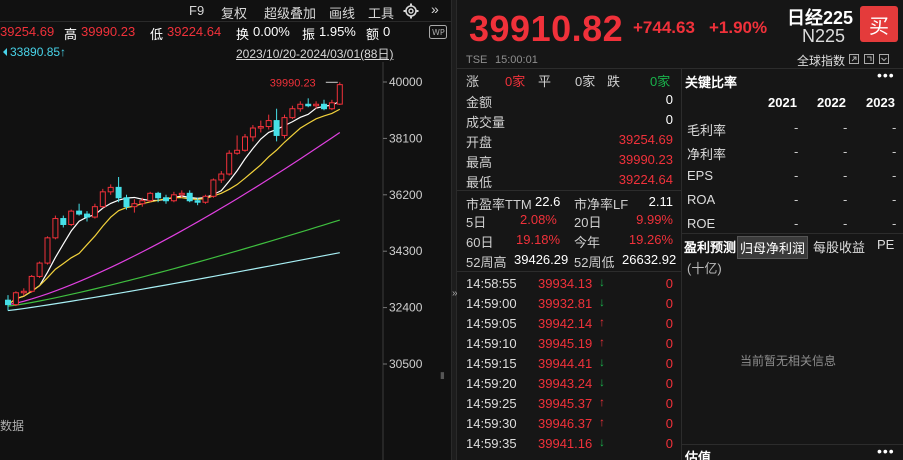 Image resolution: width=903 pixels, height=460 pixels. What do you see at coordinates (491, 343) in the screenshot?
I see `tick-time: 14:59:10` at bounding box center [491, 343].